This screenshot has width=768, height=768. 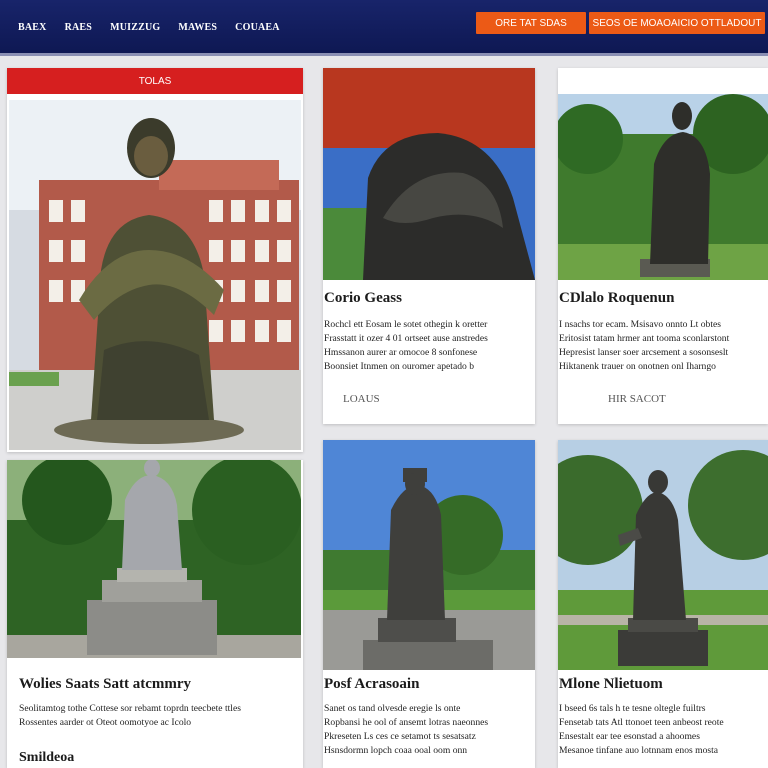 I want to click on card-1-more-link: LOAUS, so click(x=361, y=399).